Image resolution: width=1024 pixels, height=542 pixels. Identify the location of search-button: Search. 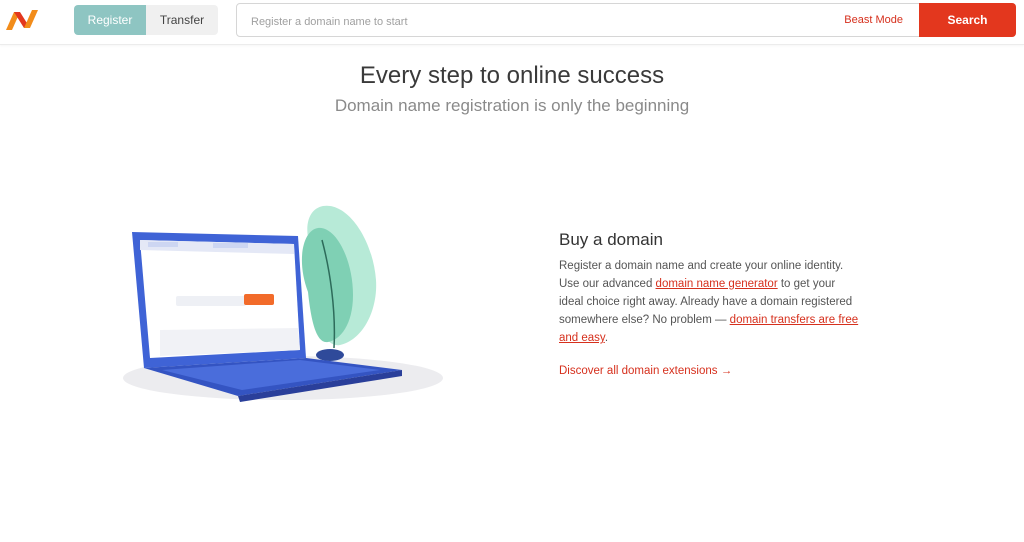
(967, 20).